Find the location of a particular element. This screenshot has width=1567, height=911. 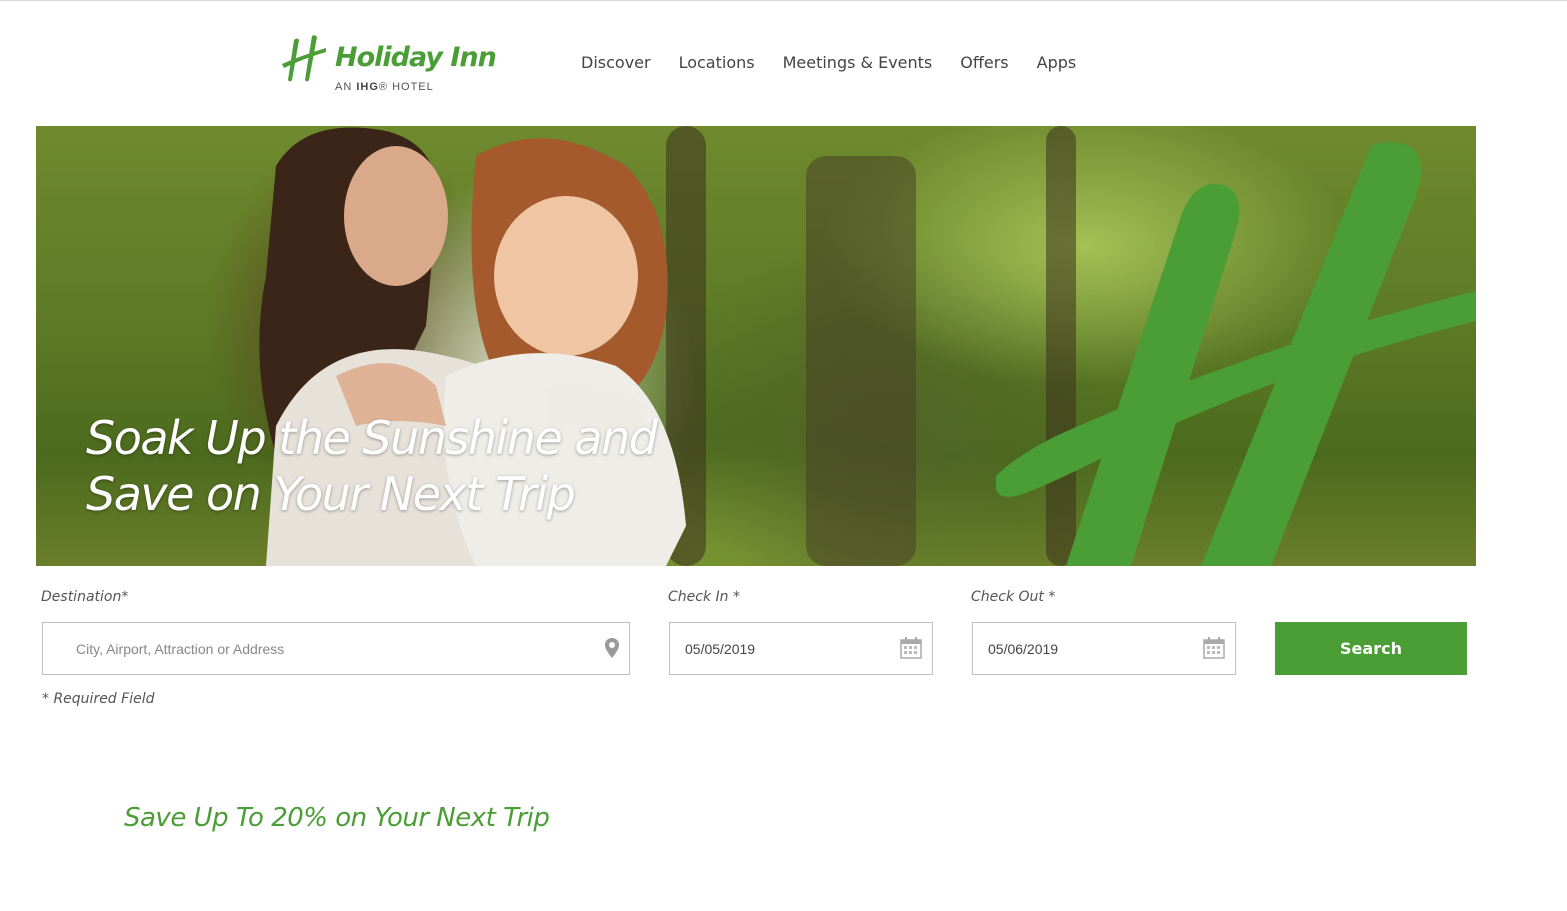

brand-subtitle: AN IHG® HOTEL is located at coordinates (384, 87).